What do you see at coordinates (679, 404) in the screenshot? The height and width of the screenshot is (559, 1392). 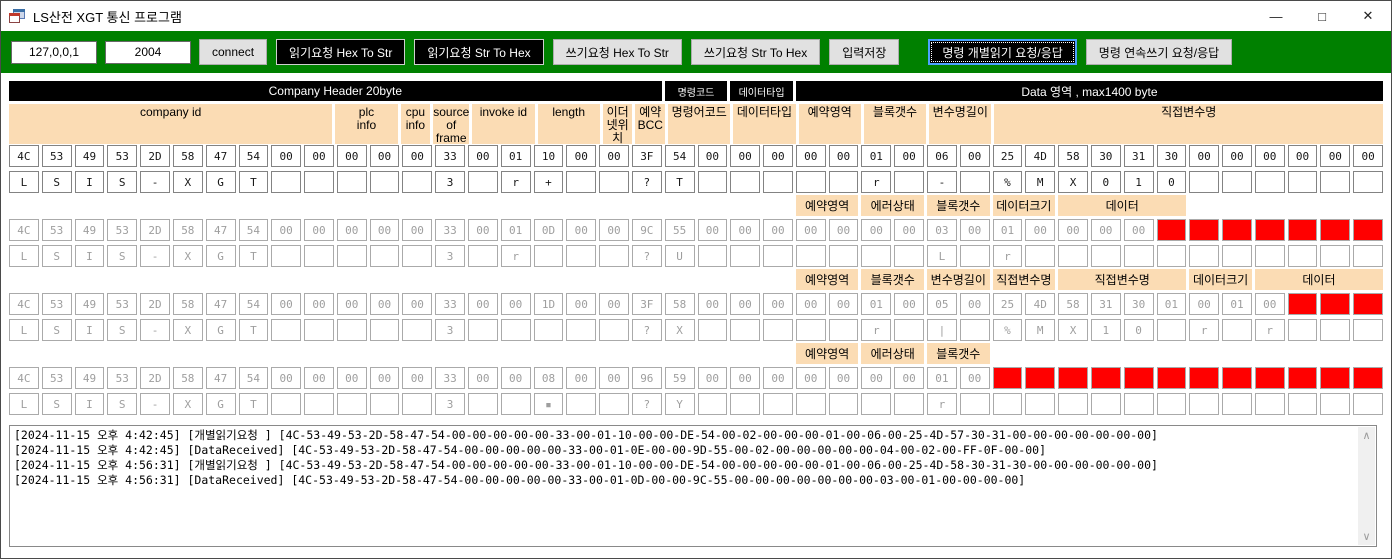 I see `char-cell: Y` at bounding box center [679, 404].